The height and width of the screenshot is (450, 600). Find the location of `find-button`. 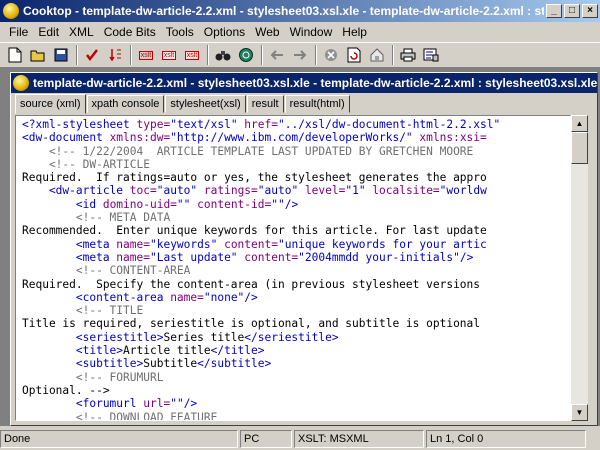

find-button is located at coordinates (223, 55).